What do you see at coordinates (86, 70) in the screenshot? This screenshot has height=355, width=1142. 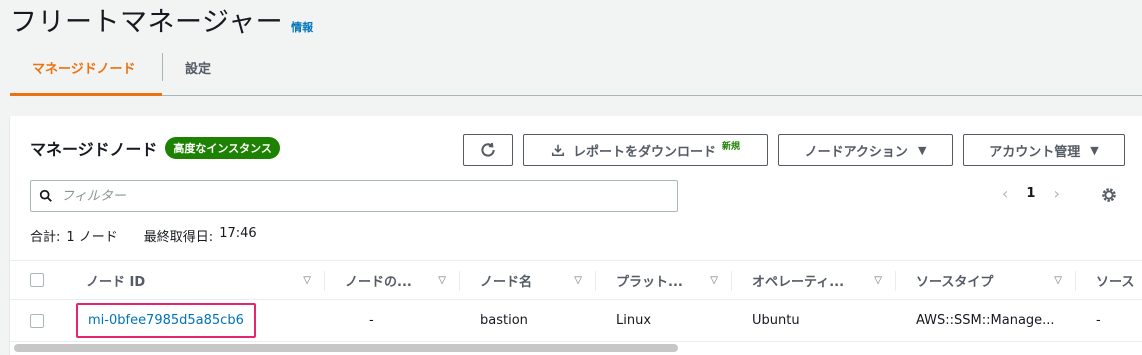 I see `tab-managed-nodes: マネージドノード` at bounding box center [86, 70].